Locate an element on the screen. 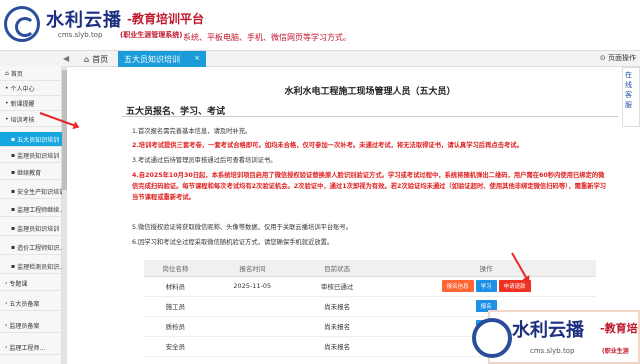 The image size is (640, 364). sidebar-item-five-staff: ▪ 五大员知识培训 is located at coordinates (31, 139).